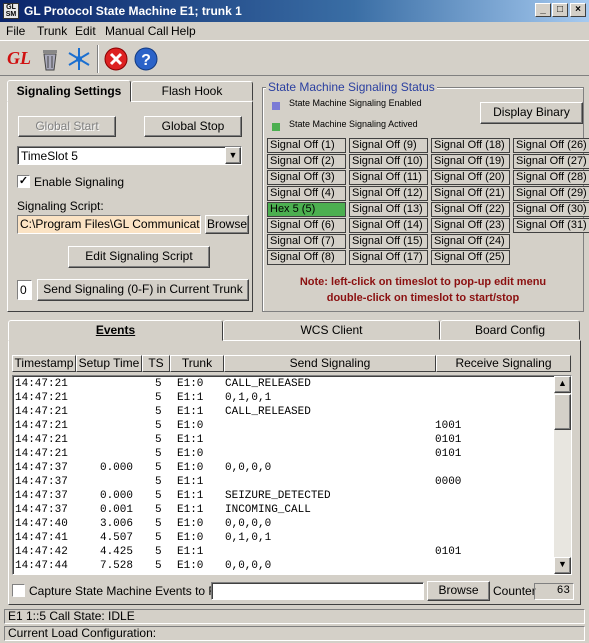  I want to click on timeslot-select: TimeSlot 5 ▼, so click(129, 155).